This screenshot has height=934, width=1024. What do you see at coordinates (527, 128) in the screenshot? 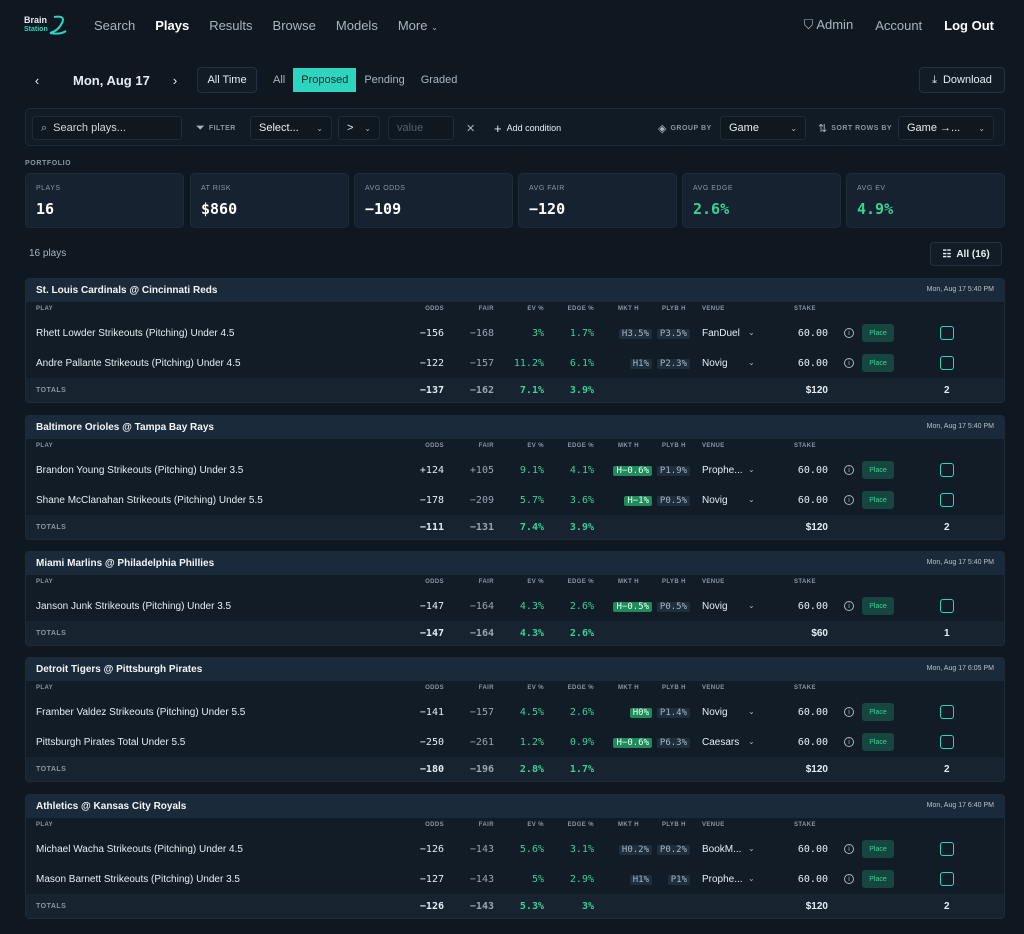
I see `add-condition-button: + Add condition` at bounding box center [527, 128].